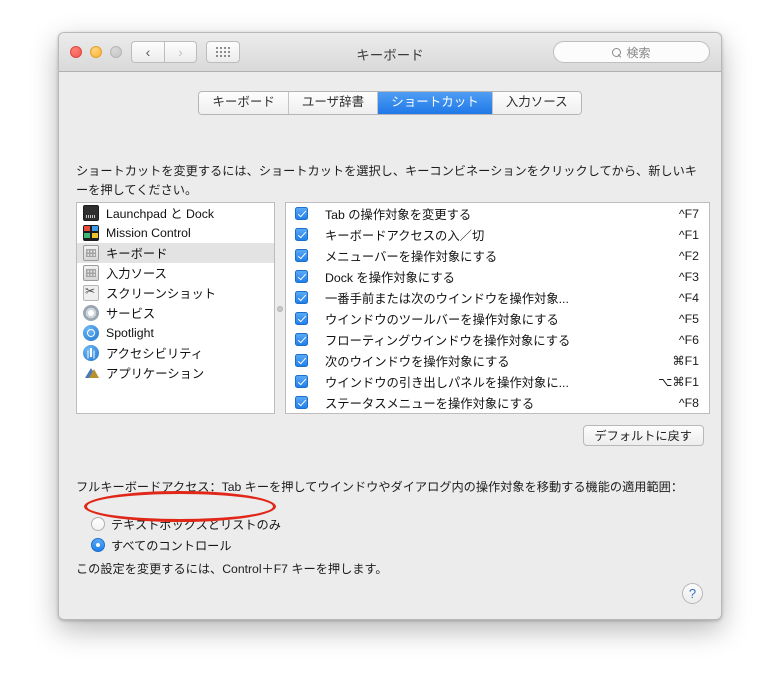 This screenshot has width=780, height=693. I want to click on sidebar-item-mission-control: Mission Control, so click(175, 233).